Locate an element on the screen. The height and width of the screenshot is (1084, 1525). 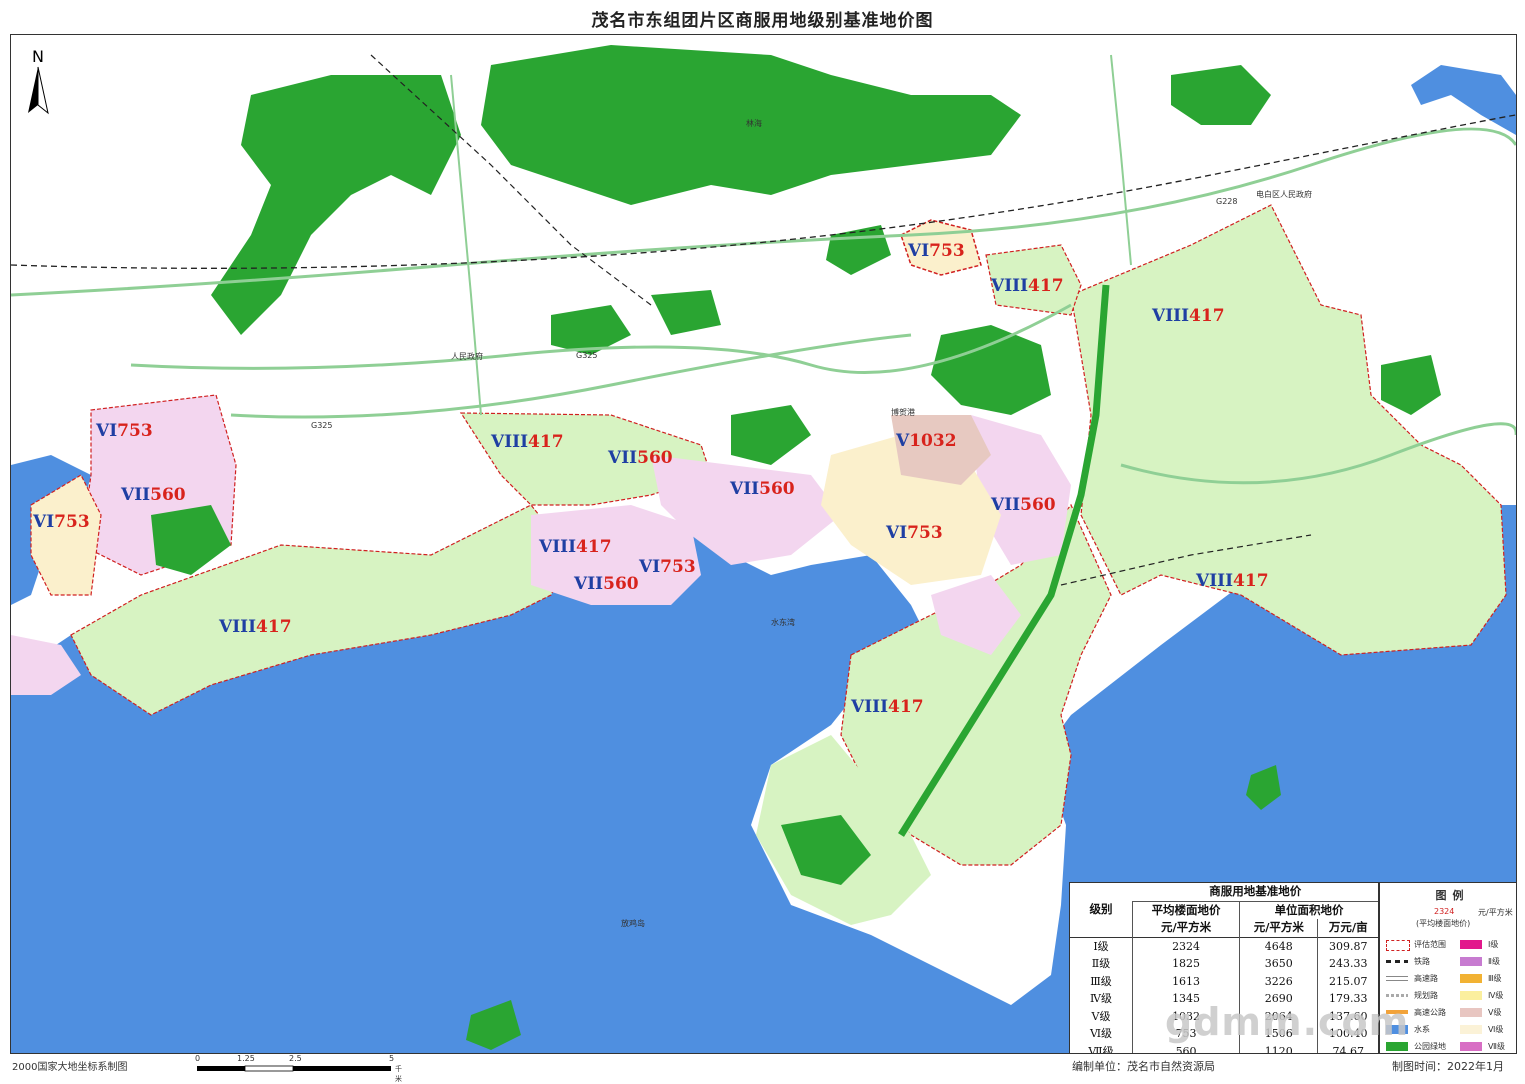
forest-central-hill is located at coordinates (991, 370).